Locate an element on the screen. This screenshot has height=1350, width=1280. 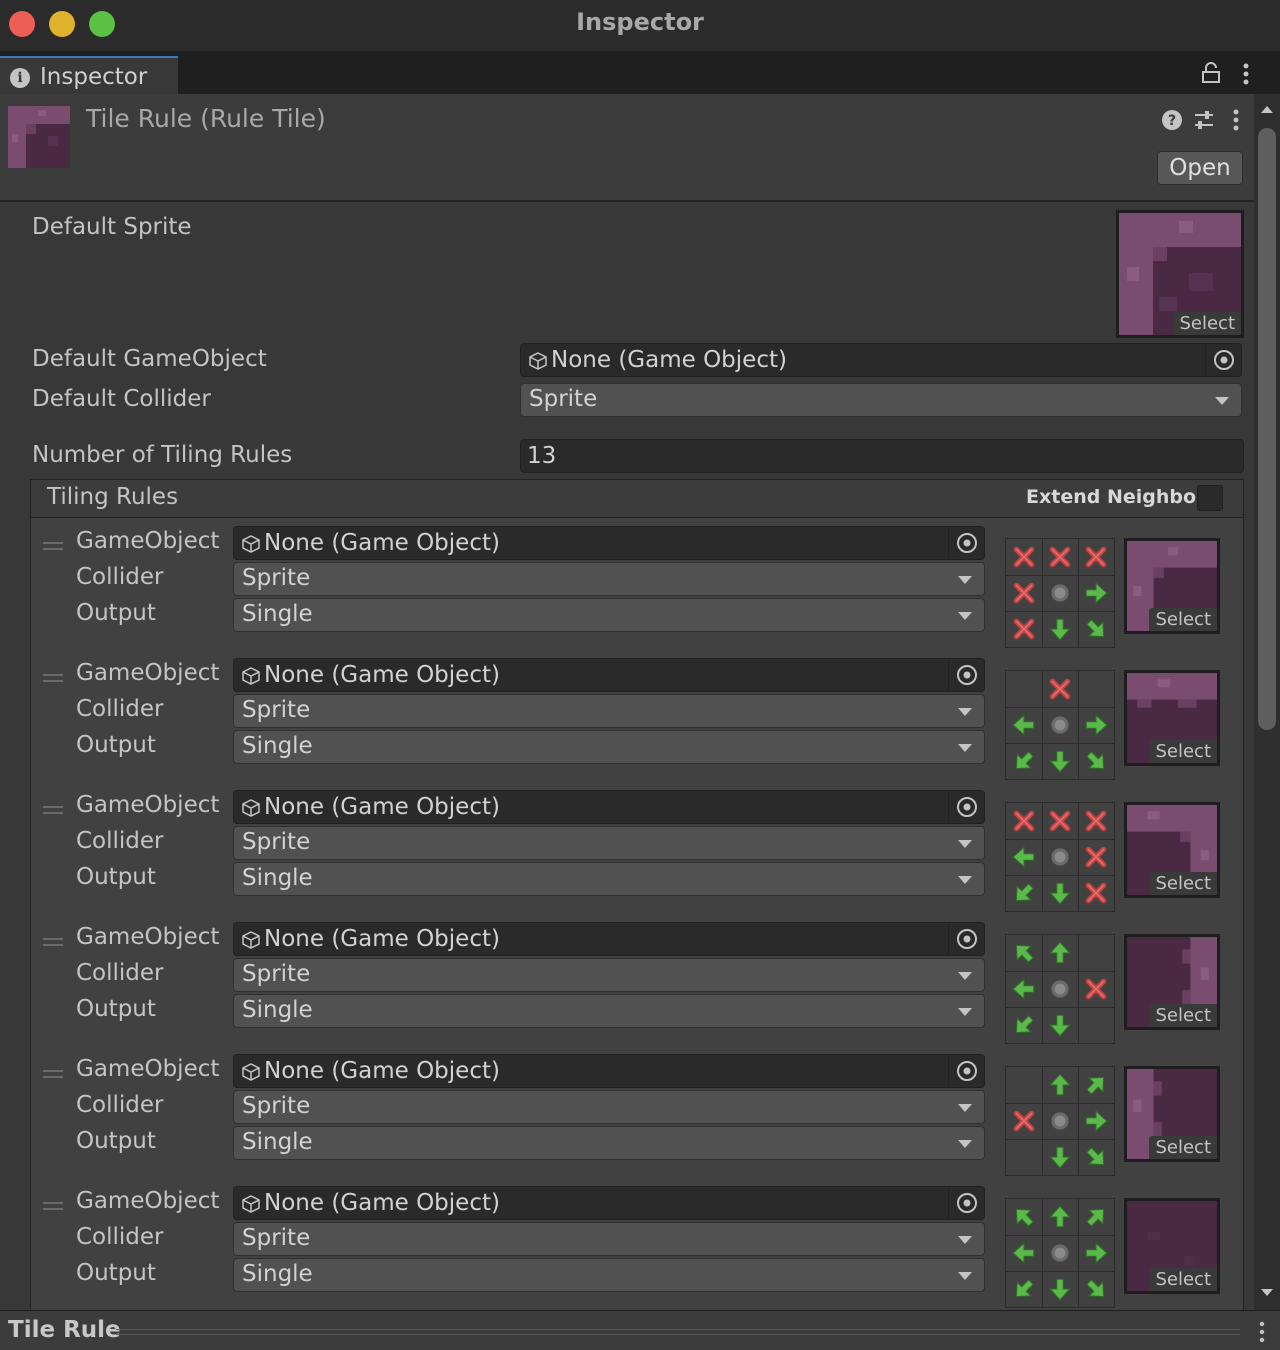
more-options-icon is located at coordinates (1236, 120).